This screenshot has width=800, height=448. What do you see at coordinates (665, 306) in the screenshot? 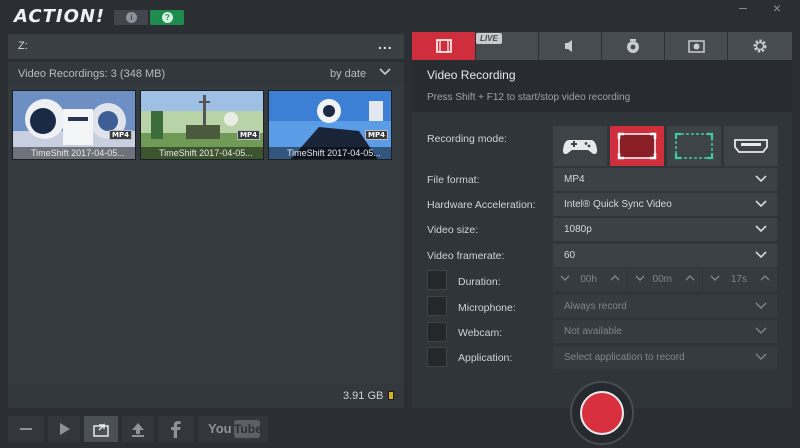
I see `microphone-select: Always record` at bounding box center [665, 306].